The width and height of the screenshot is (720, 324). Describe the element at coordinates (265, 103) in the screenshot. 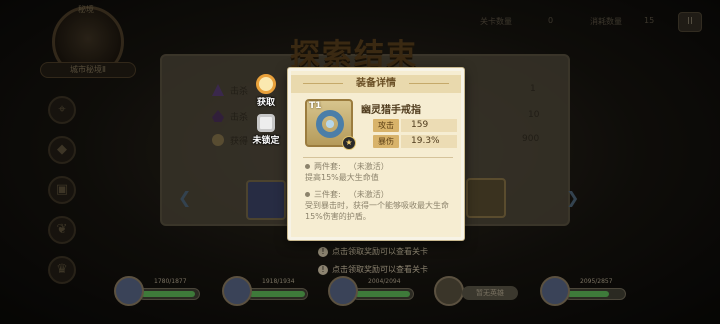

I see `collect-label: 获取` at that location.